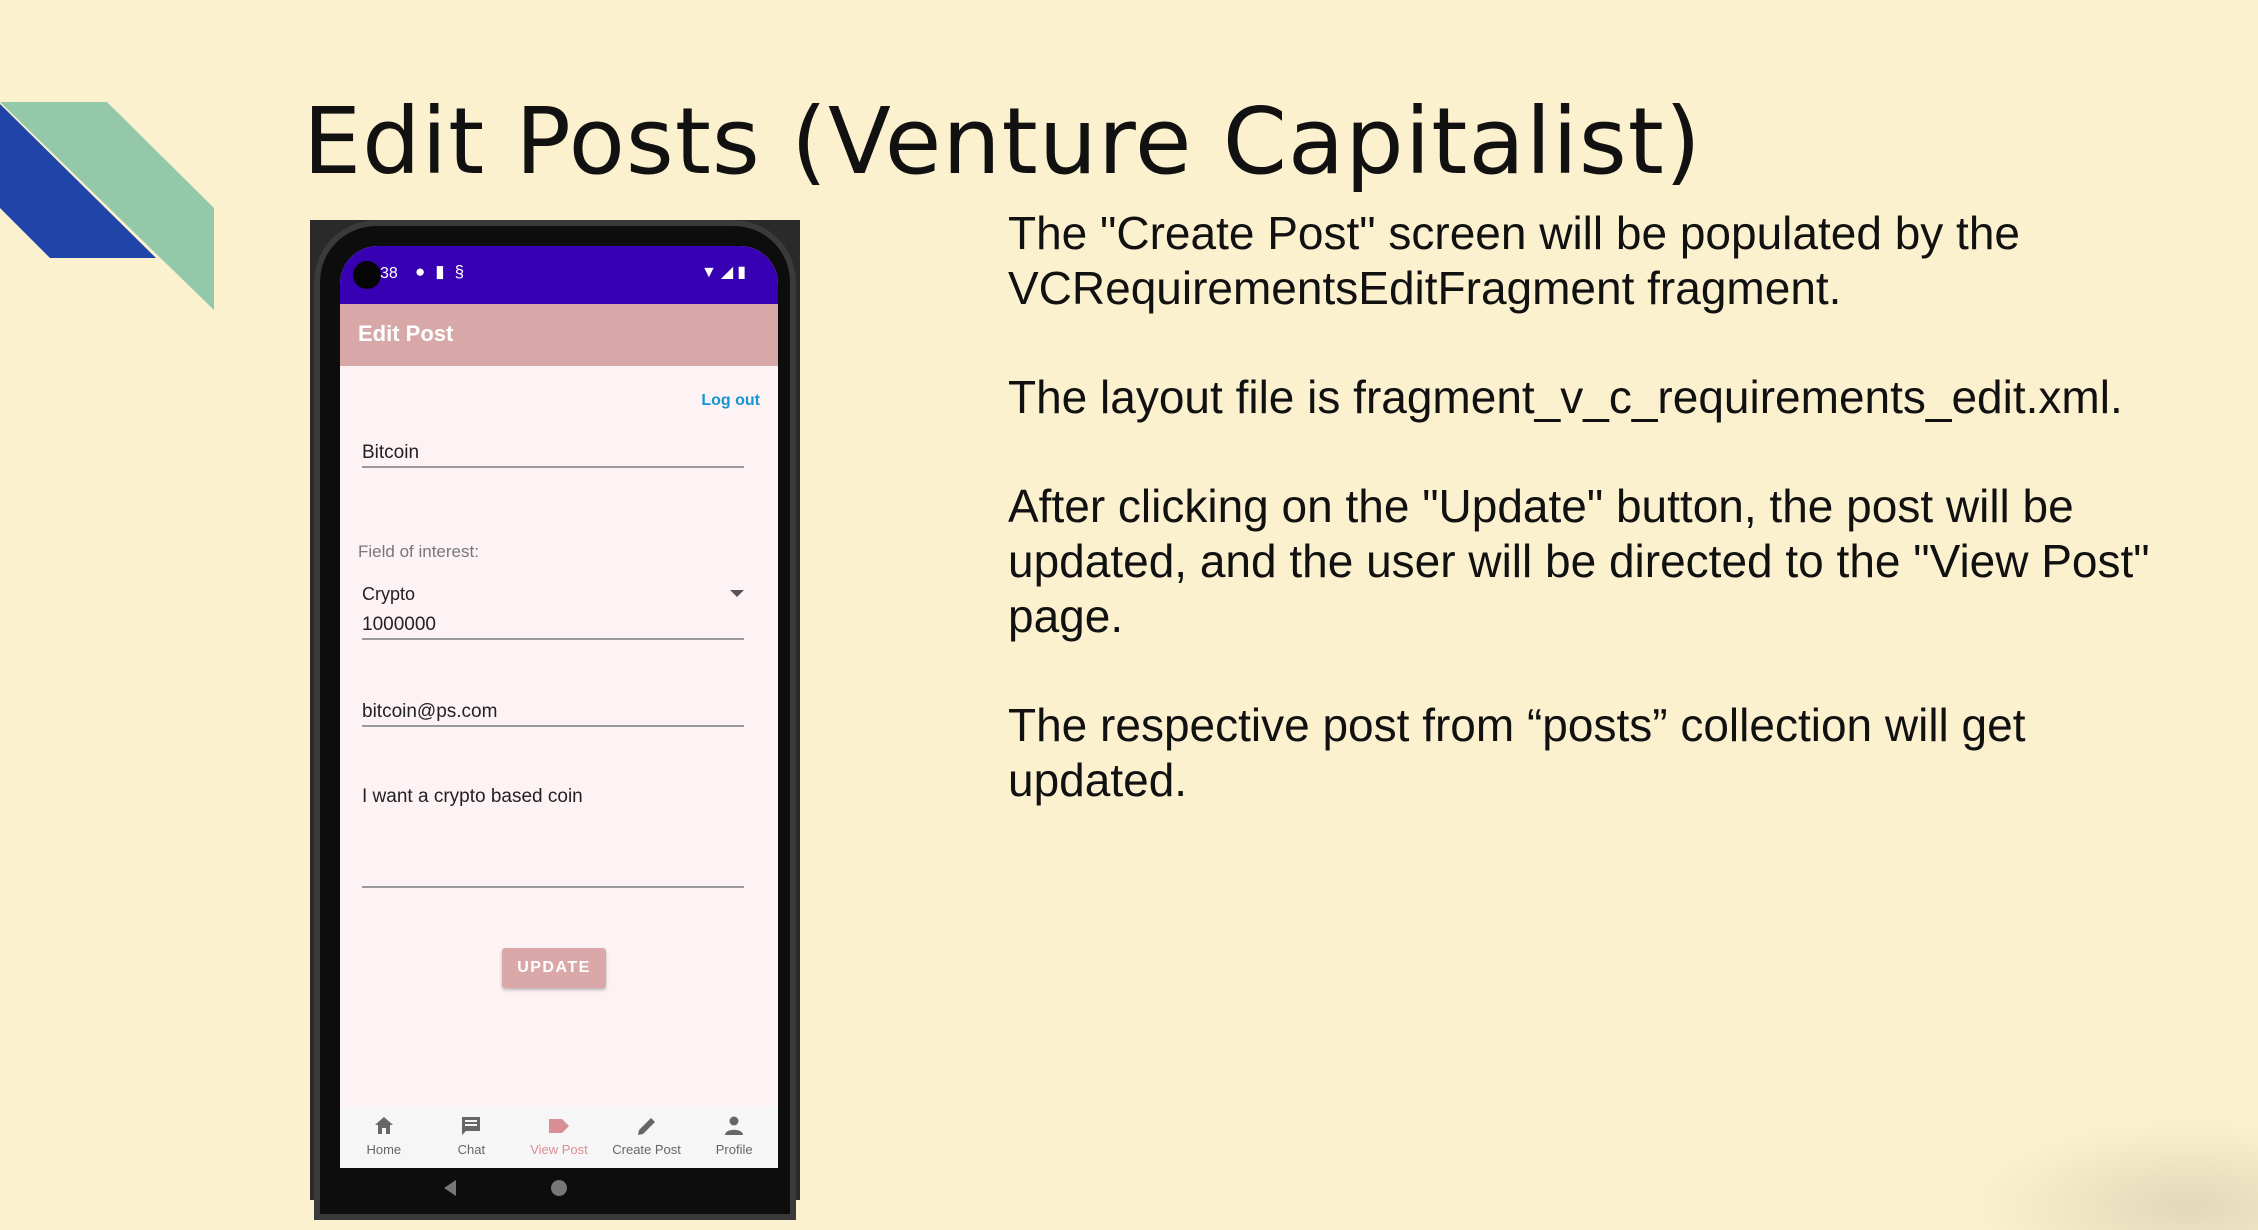  What do you see at coordinates (559, 1149) in the screenshot?
I see `nav-view-post-label: View Post` at bounding box center [559, 1149].